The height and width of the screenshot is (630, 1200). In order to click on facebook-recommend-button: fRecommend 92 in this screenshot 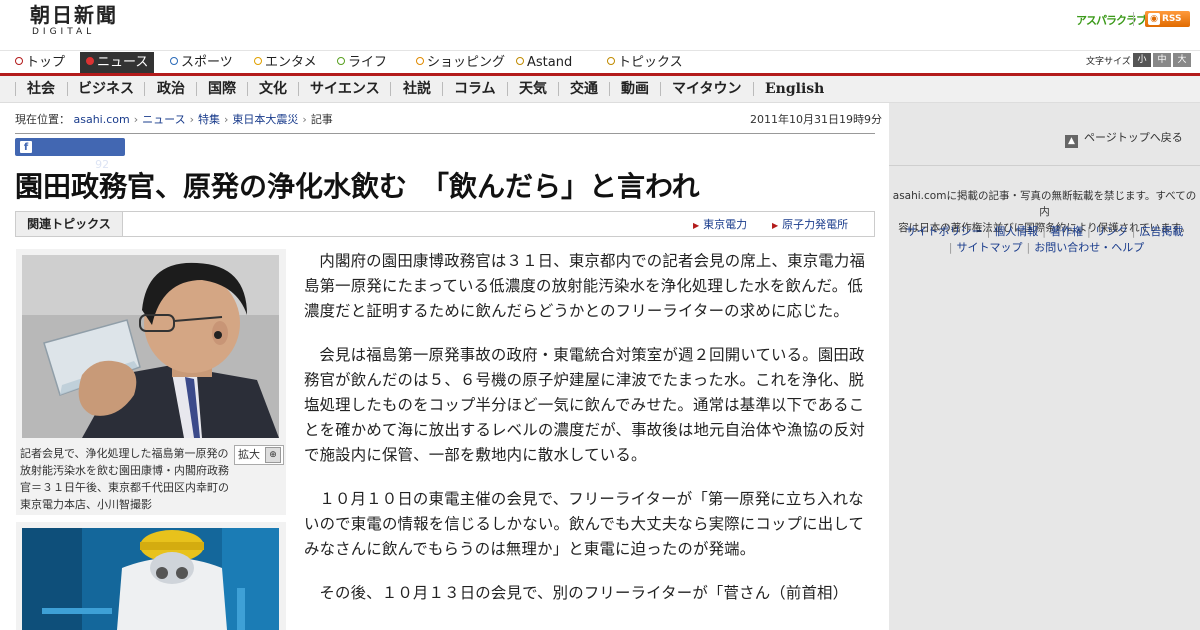, I will do `click(70, 154)`.